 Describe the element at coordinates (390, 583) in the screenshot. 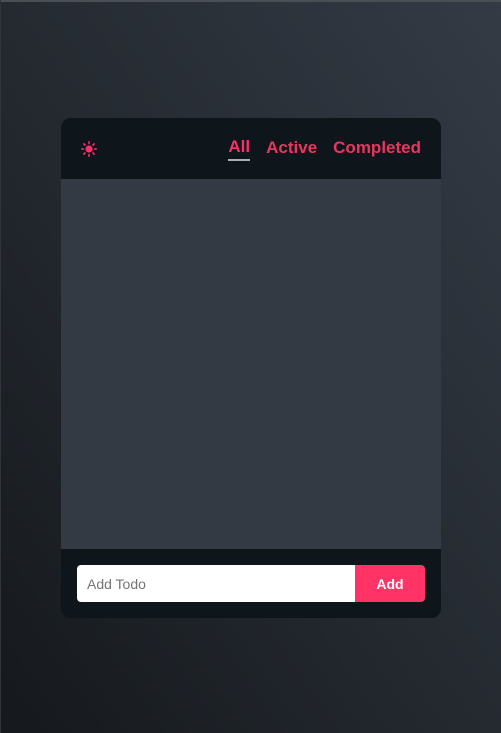

I see `add-button: Add` at that location.